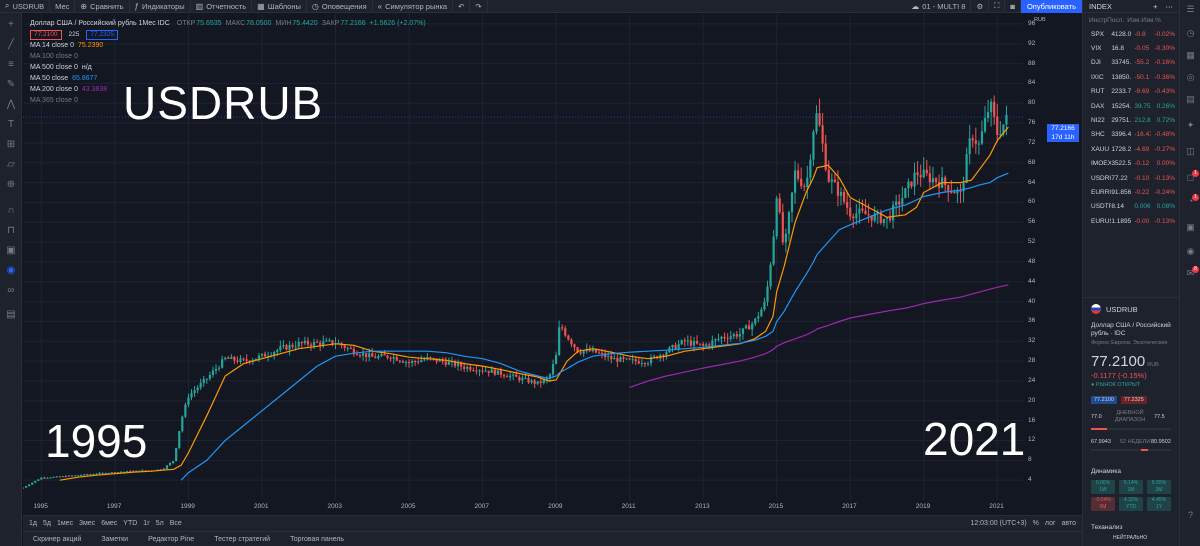  Describe the element at coordinates (1131, 92) in the screenshot. I see `watchlist-row: RUT 2233.7 -9.69 -0.43%` at that location.